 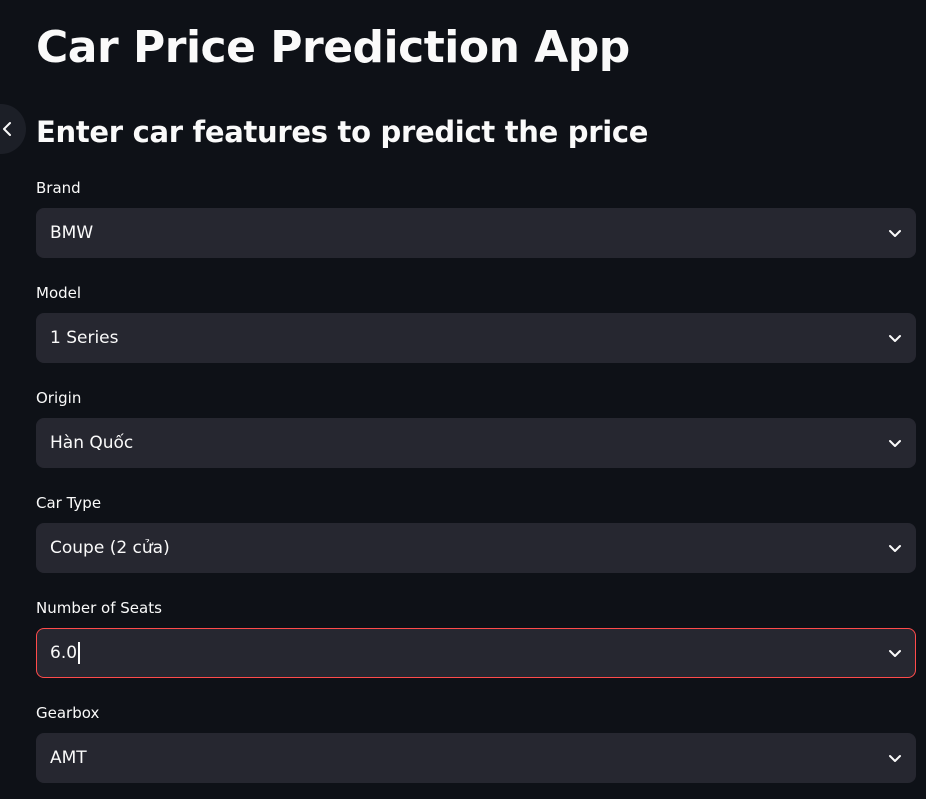 I want to click on seats-select-value-wrap: 6.0, so click(x=65, y=653).